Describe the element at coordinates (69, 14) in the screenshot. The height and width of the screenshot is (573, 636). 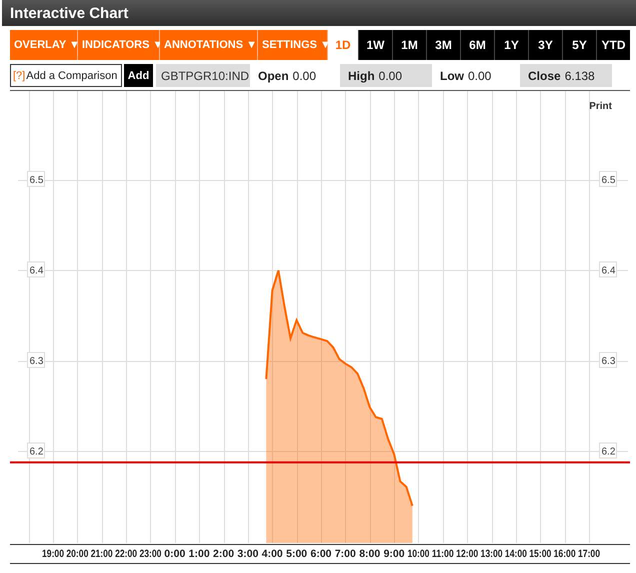
I see `window-title: Interactive Chart` at that location.